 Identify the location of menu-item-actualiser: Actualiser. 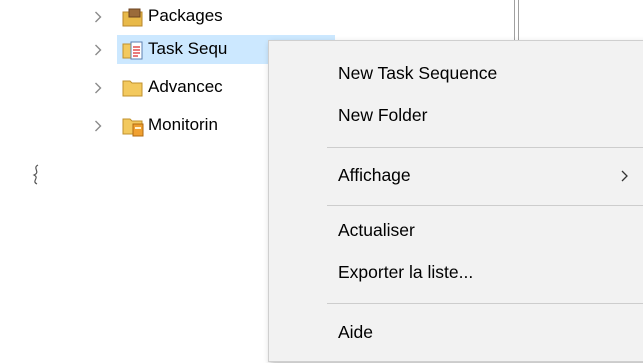
(456, 230).